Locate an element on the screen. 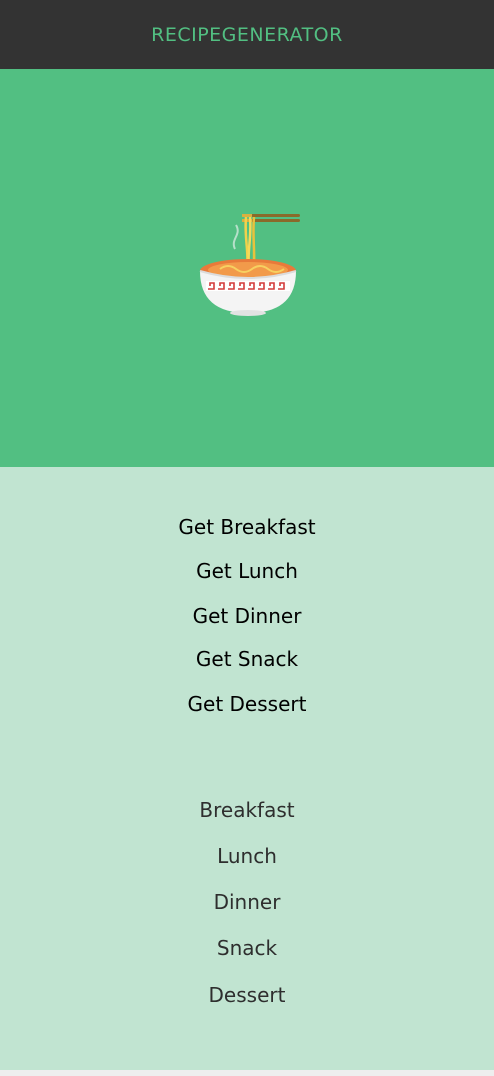 The width and height of the screenshot is (494, 1076). top-navbar: RECIPEGENERATOR is located at coordinates (247, 34).